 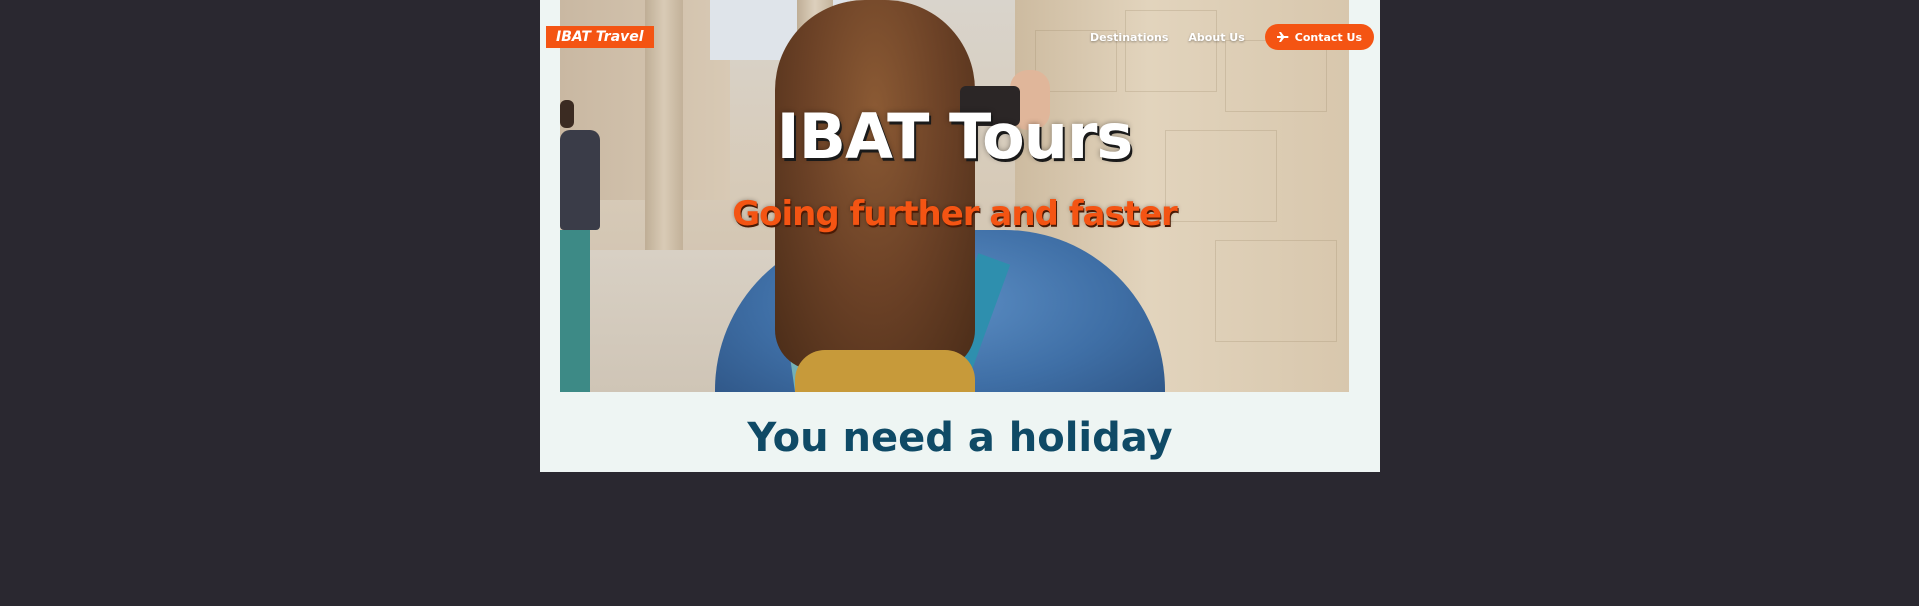 I want to click on hero-subtitle: Going further and faster, so click(x=955, y=214).